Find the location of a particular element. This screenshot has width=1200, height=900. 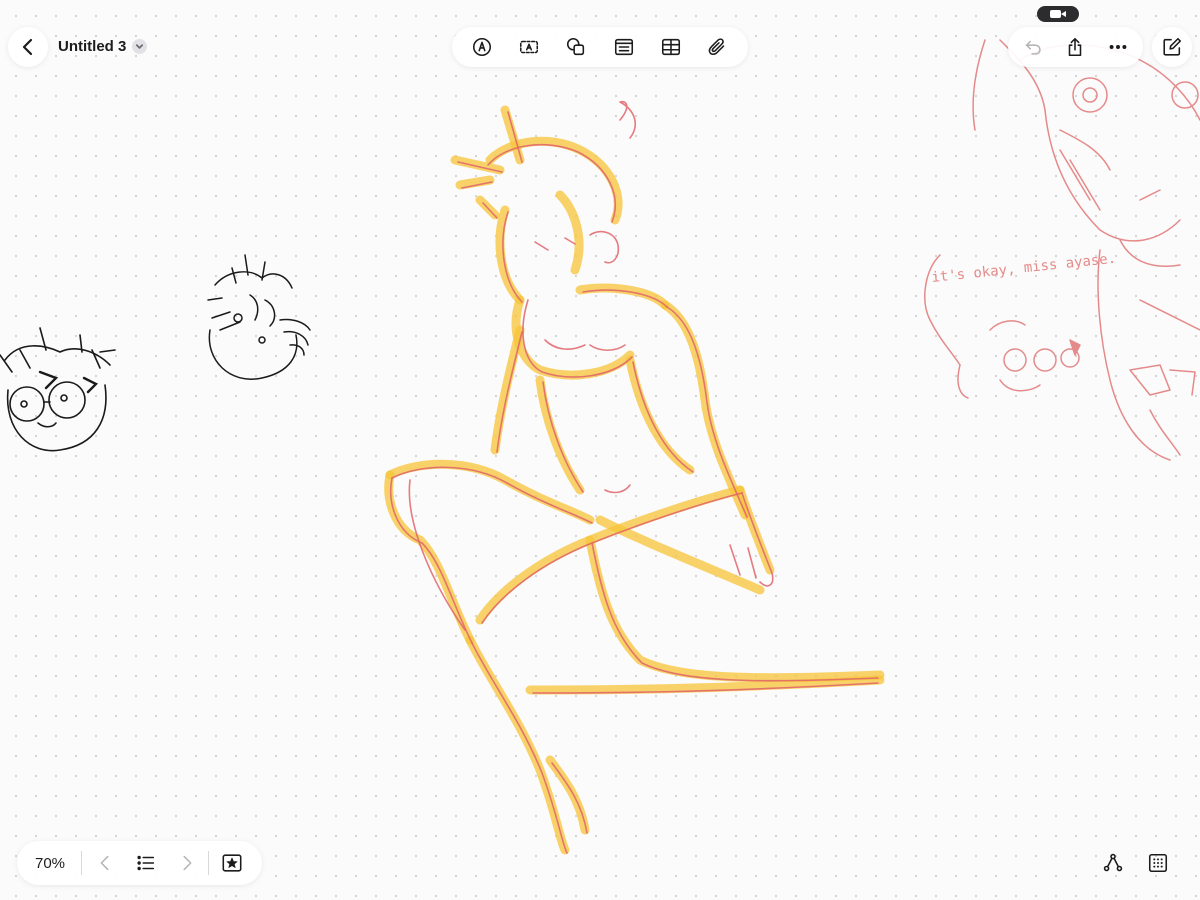

compose-icon is located at coordinates (1172, 46).